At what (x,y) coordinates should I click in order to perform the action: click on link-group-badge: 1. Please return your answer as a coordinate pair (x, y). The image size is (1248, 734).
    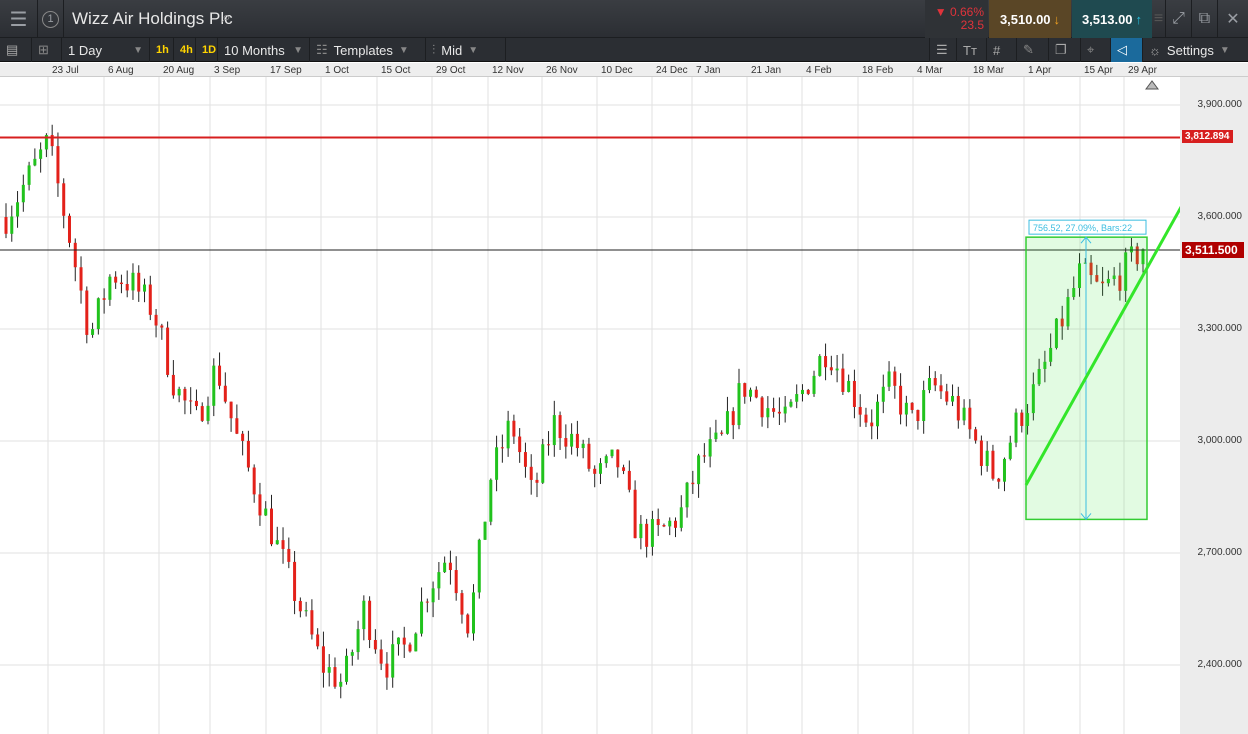
    Looking at the image, I should click on (51, 19).